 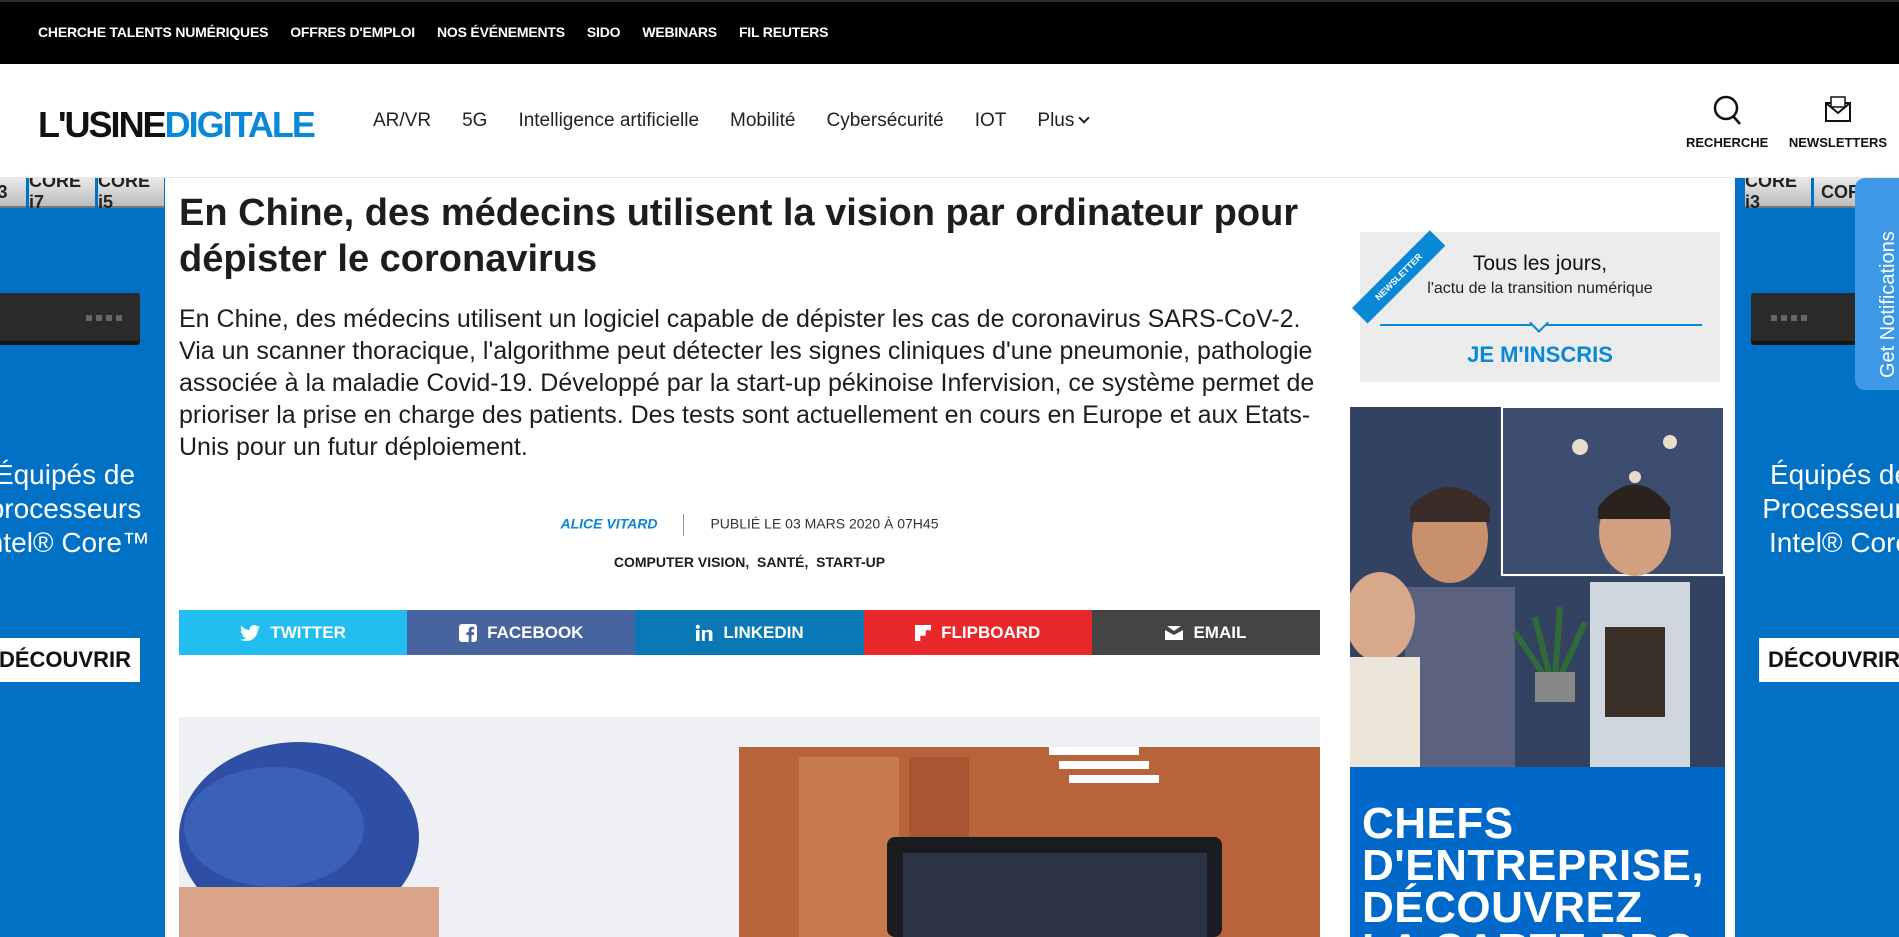 What do you see at coordinates (762, 121) in the screenshot?
I see `nav-mobility: Mobilité` at bounding box center [762, 121].